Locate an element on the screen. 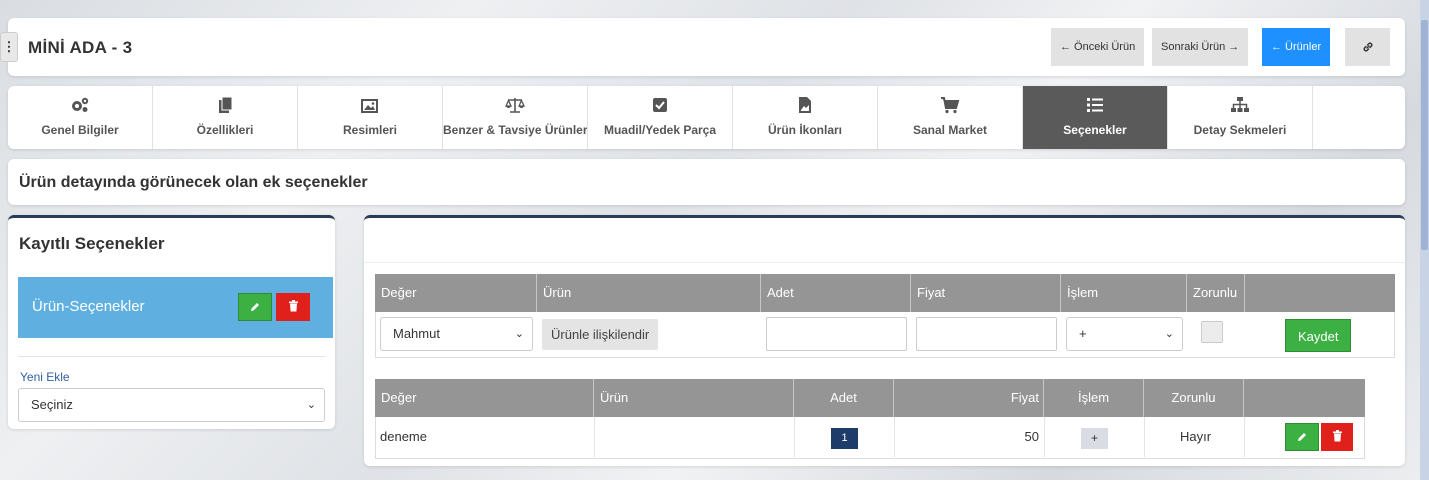  previous-product-button: ← Önceki Ürün is located at coordinates (1098, 47).